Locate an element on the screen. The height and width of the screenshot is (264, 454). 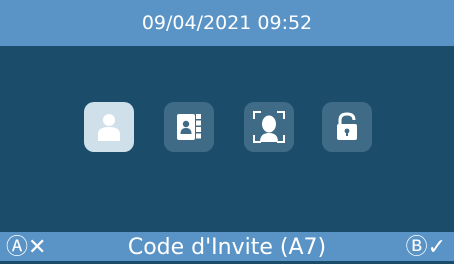
unlock-option-button is located at coordinates (347, 127).